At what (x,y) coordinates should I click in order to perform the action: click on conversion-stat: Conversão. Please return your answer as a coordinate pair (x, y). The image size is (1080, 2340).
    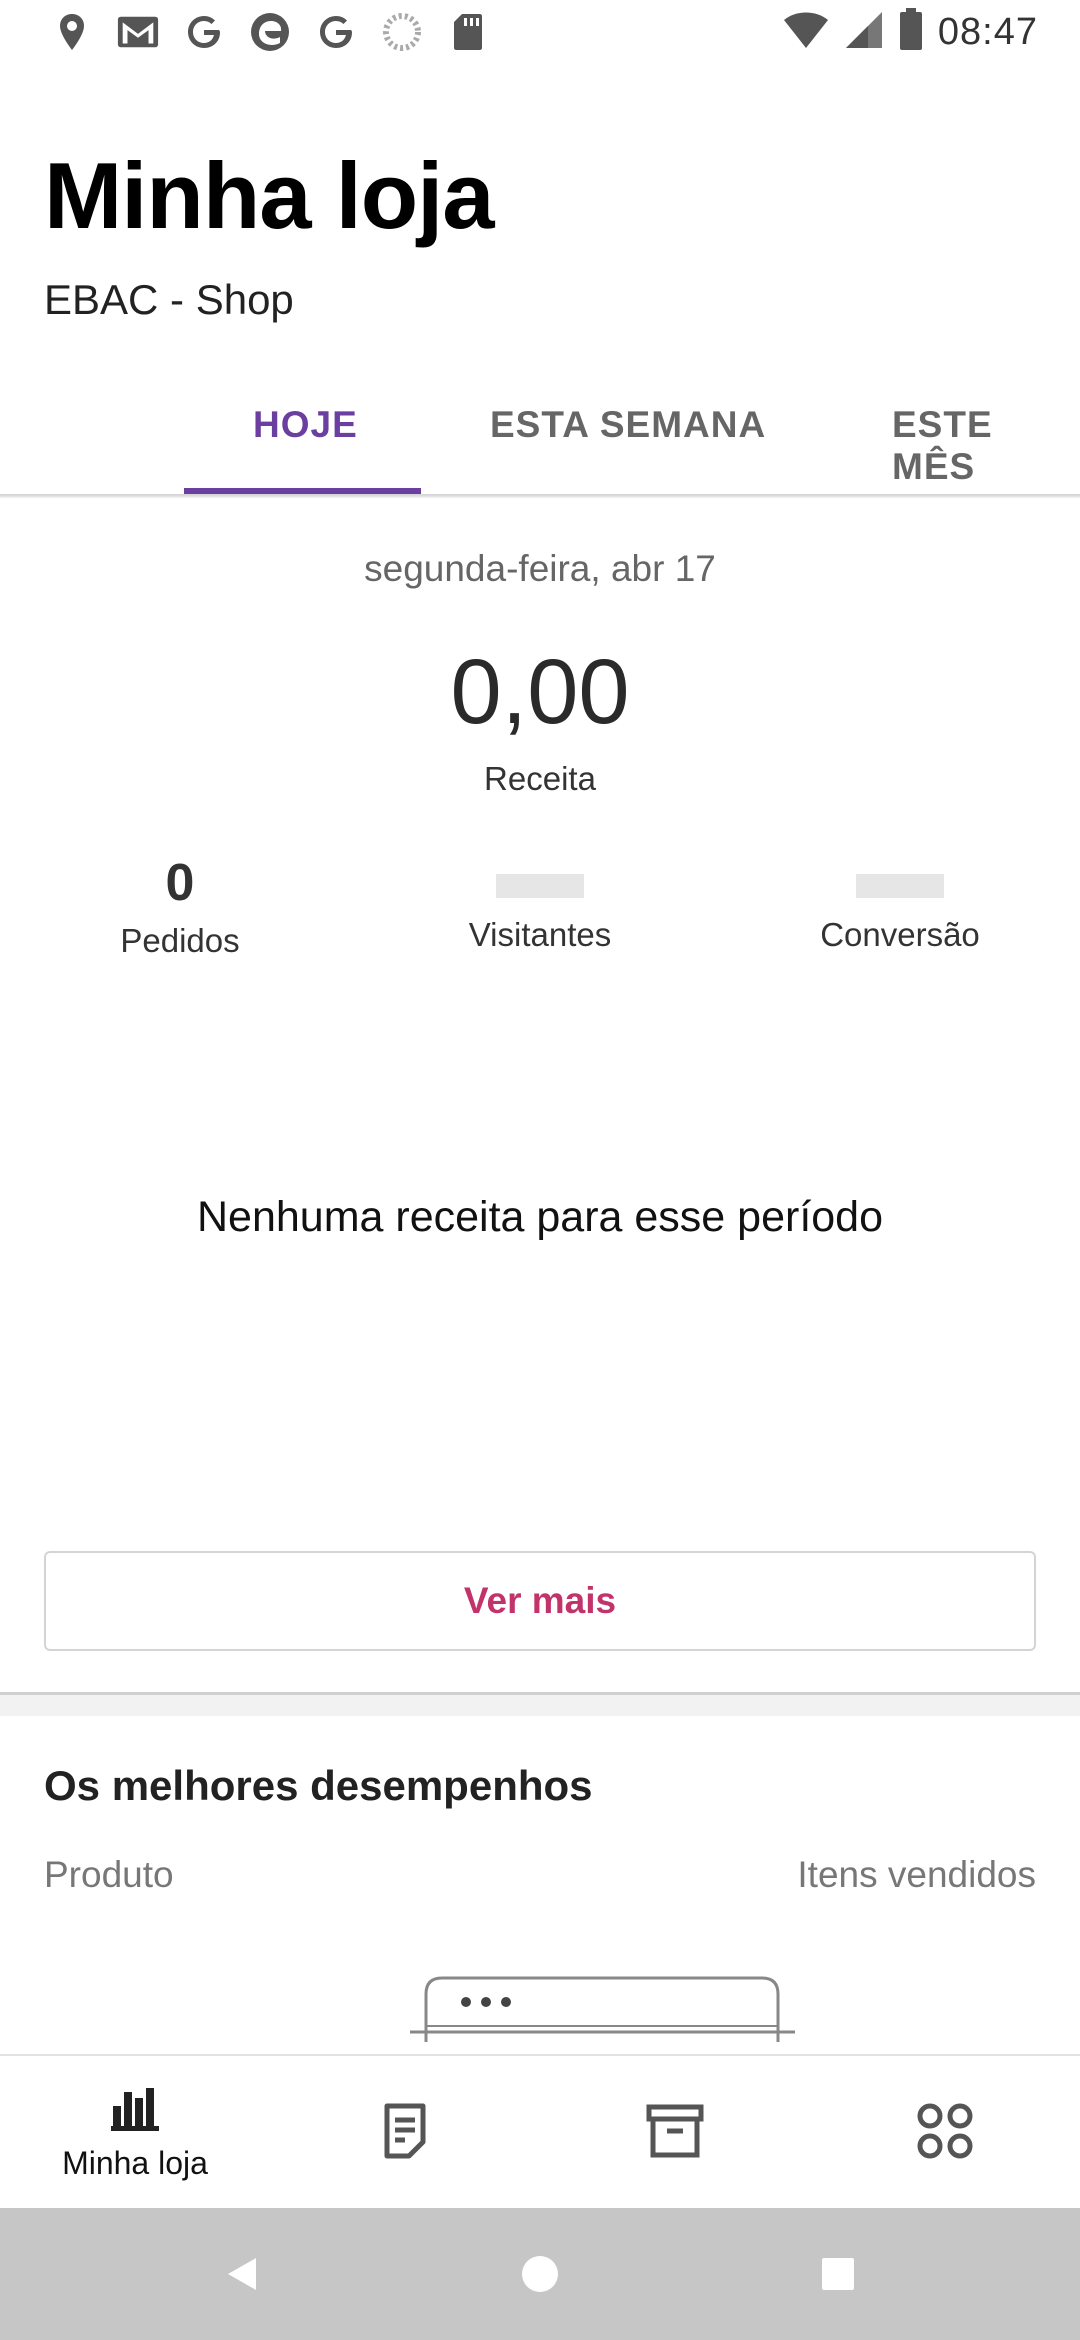
    Looking at the image, I should click on (900, 902).